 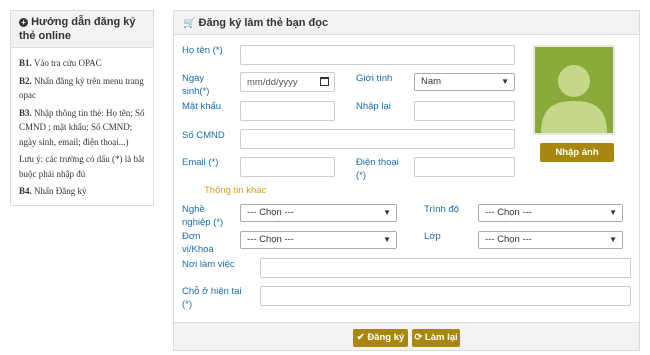 What do you see at coordinates (418, 337) in the screenshot?
I see `refresh-icon: ⟳` at bounding box center [418, 337].